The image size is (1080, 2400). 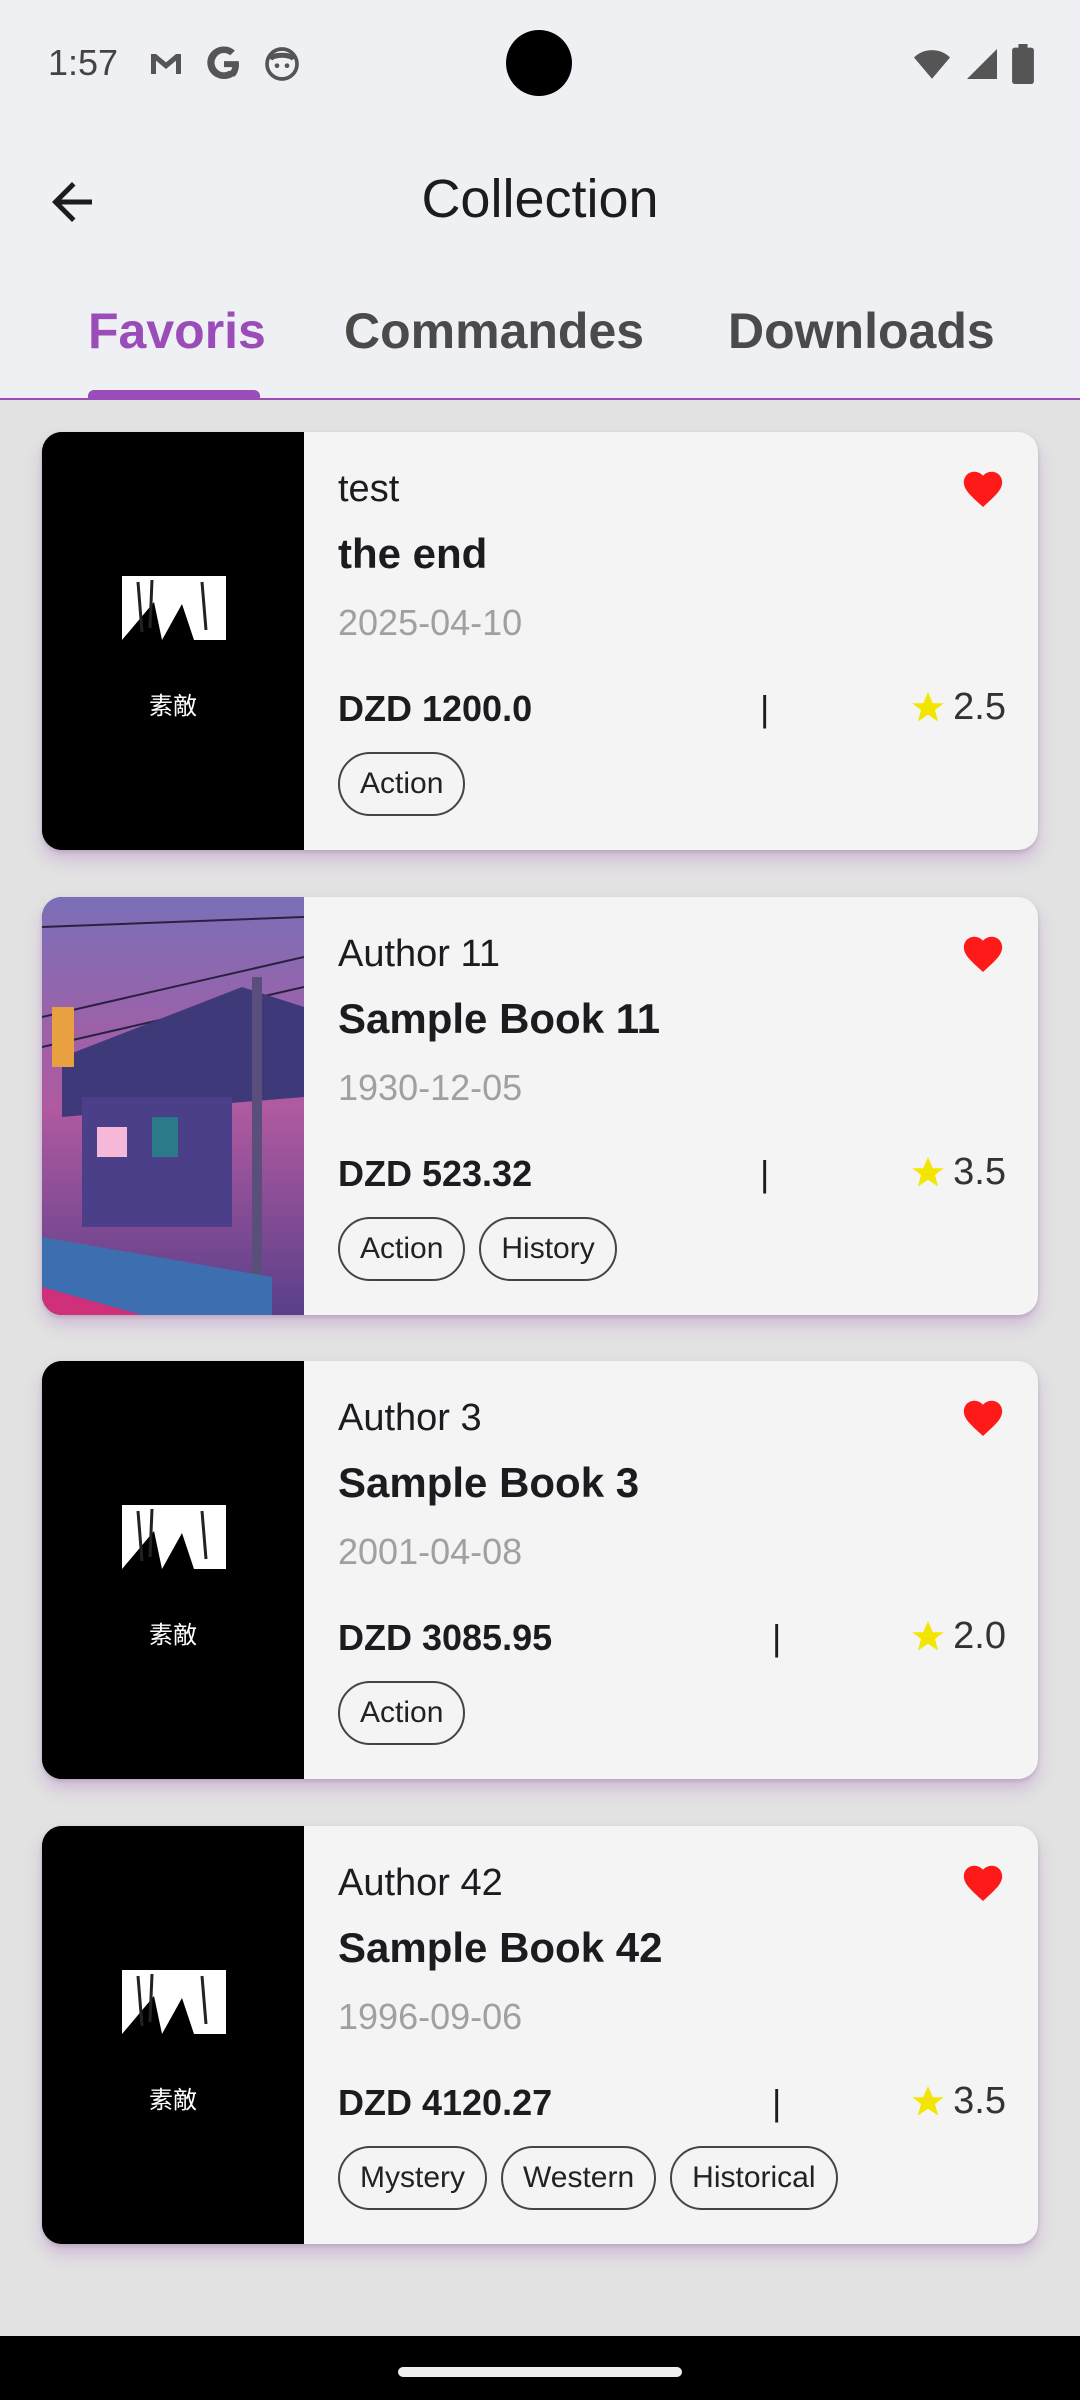 What do you see at coordinates (413, 553) in the screenshot?
I see `book-title: the end` at bounding box center [413, 553].